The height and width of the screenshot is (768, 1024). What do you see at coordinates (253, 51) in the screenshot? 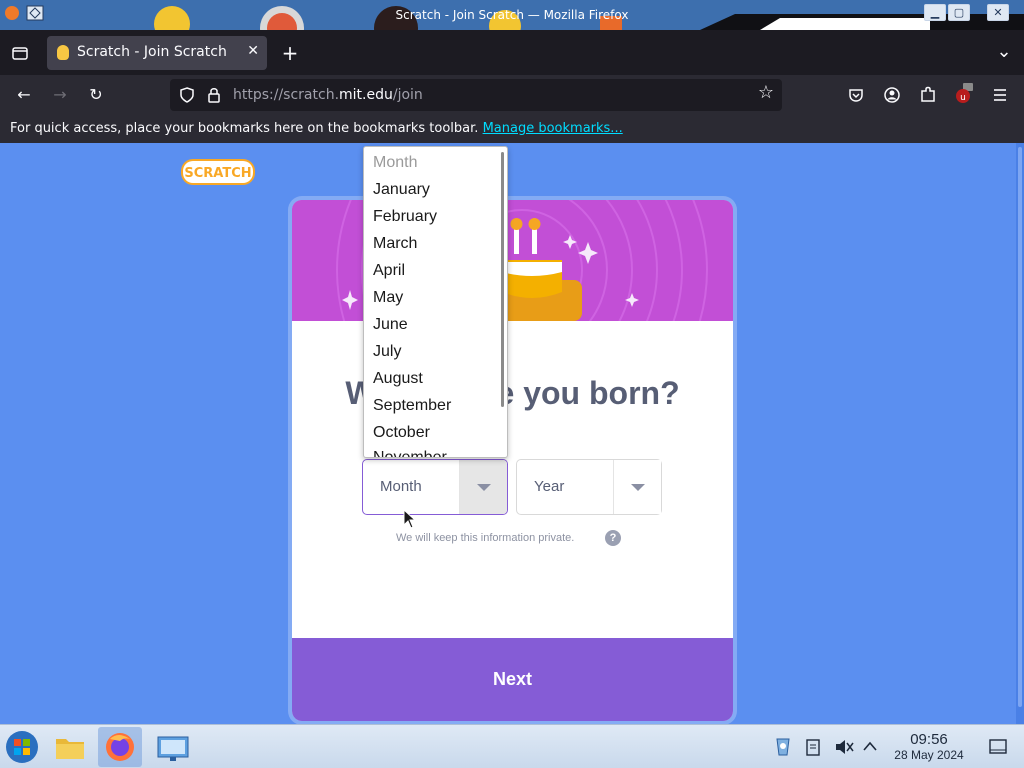
I see `close-tab-icon: ✕` at bounding box center [253, 51].